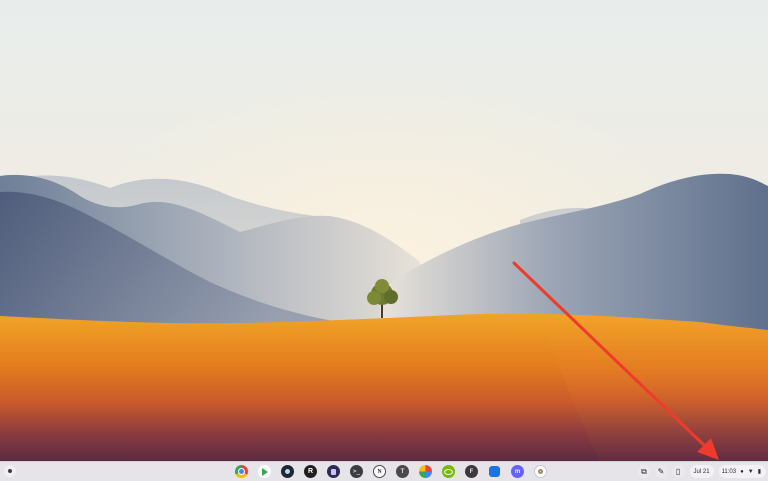 The width and height of the screenshot is (768, 481). I want to click on t-app-icon: T, so click(402, 471).